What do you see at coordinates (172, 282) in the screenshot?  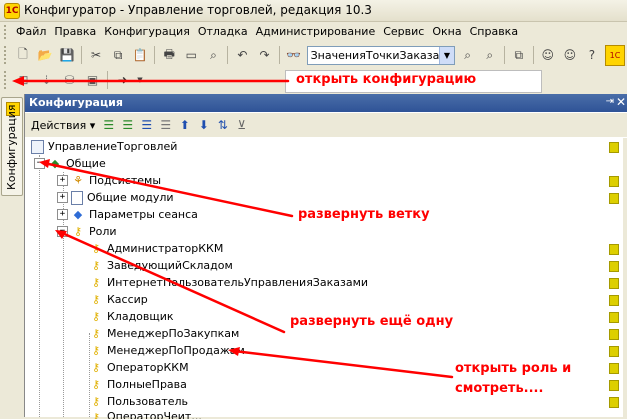 I see `arrow-expand-another` at bounding box center [172, 282].